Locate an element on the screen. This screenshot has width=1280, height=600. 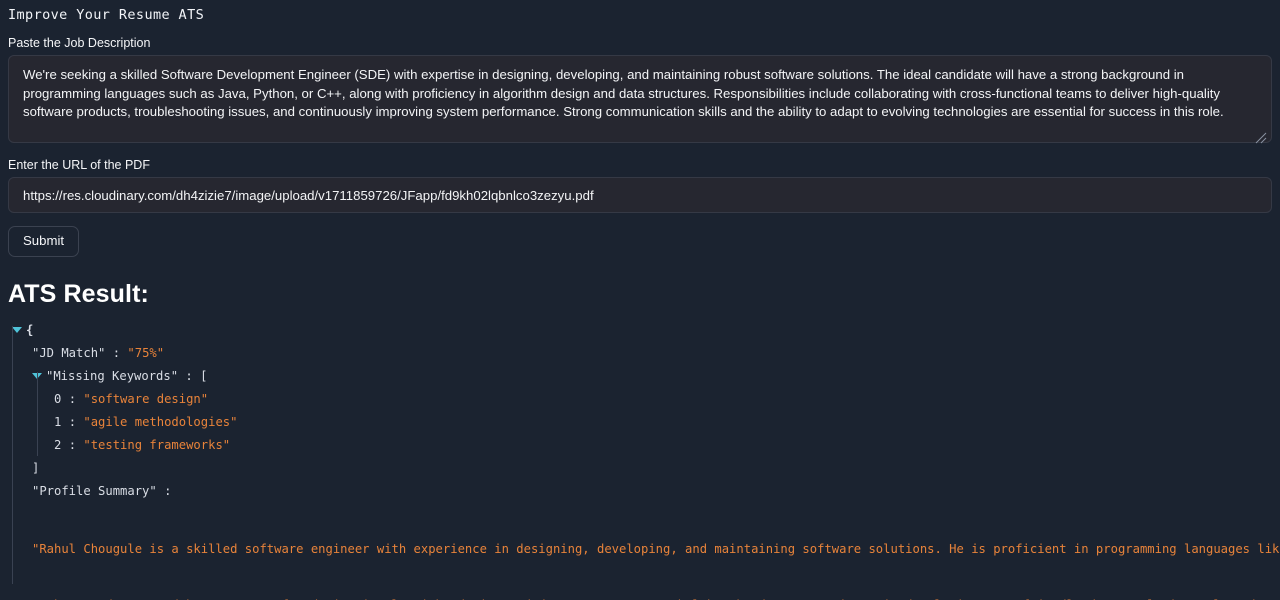
json-colon-jd-match: : is located at coordinates (116, 353).